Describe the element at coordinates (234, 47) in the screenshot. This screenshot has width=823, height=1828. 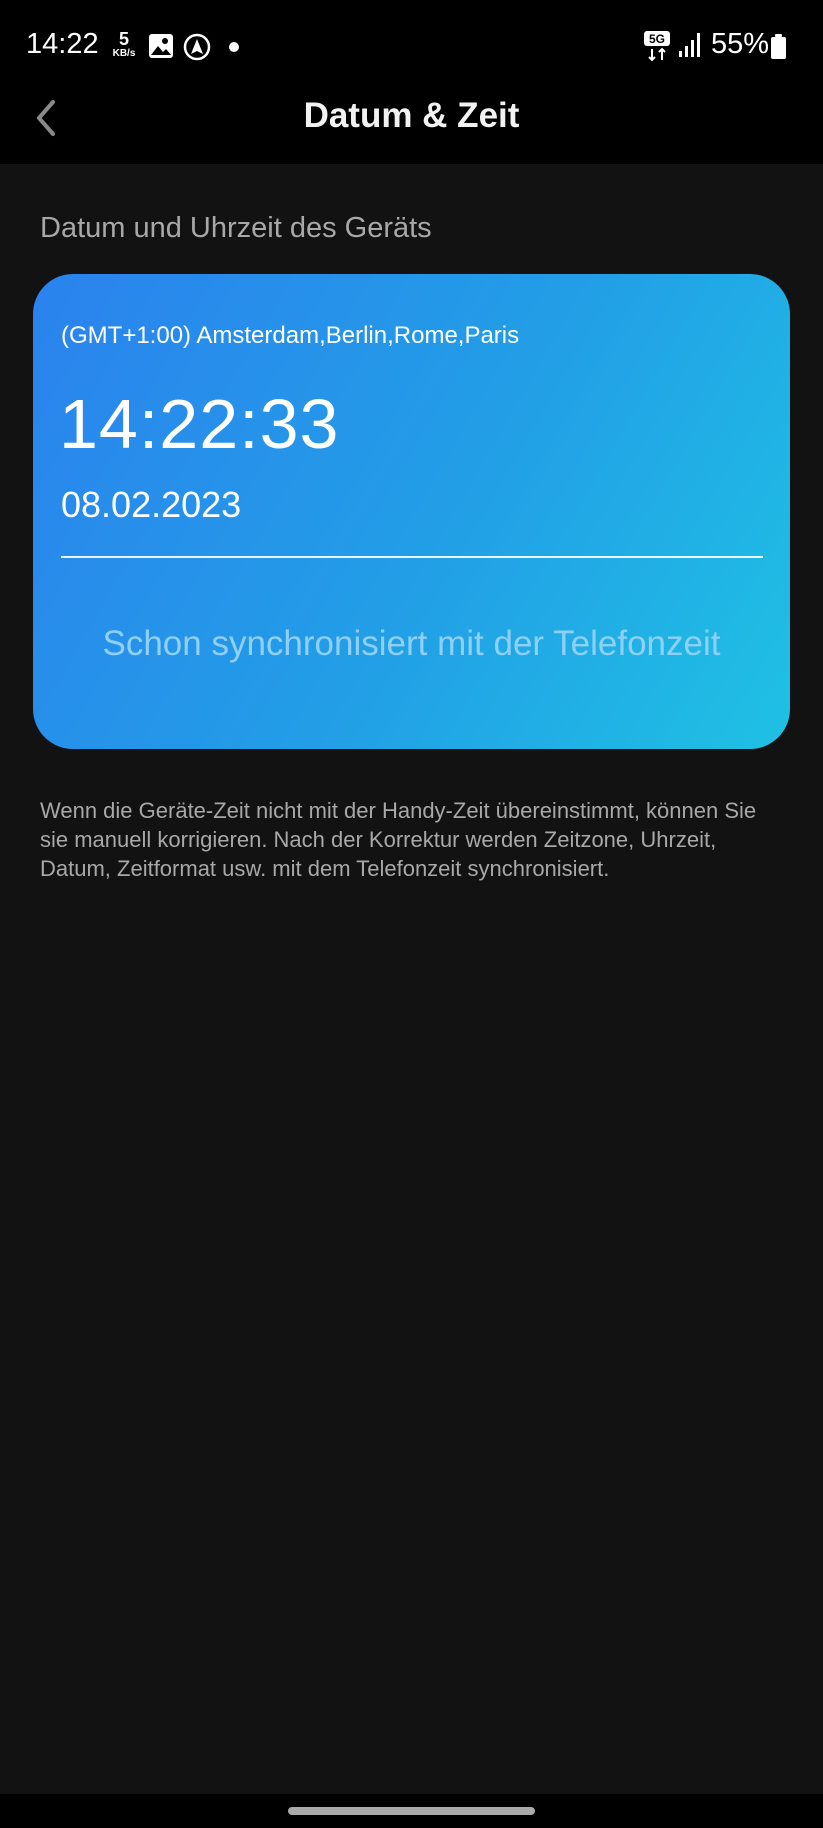
I see `notification-dot-icon` at that location.